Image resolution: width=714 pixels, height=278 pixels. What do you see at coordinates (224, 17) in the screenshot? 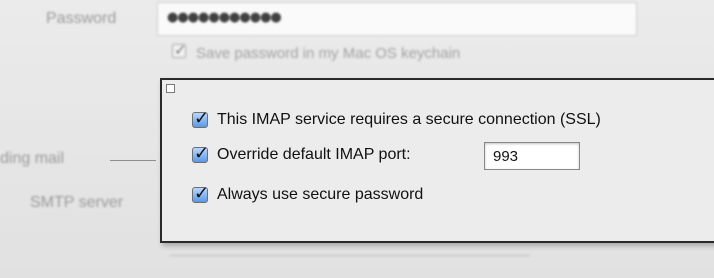
I see `password-value: ●●●●●●●●●●●` at bounding box center [224, 17].